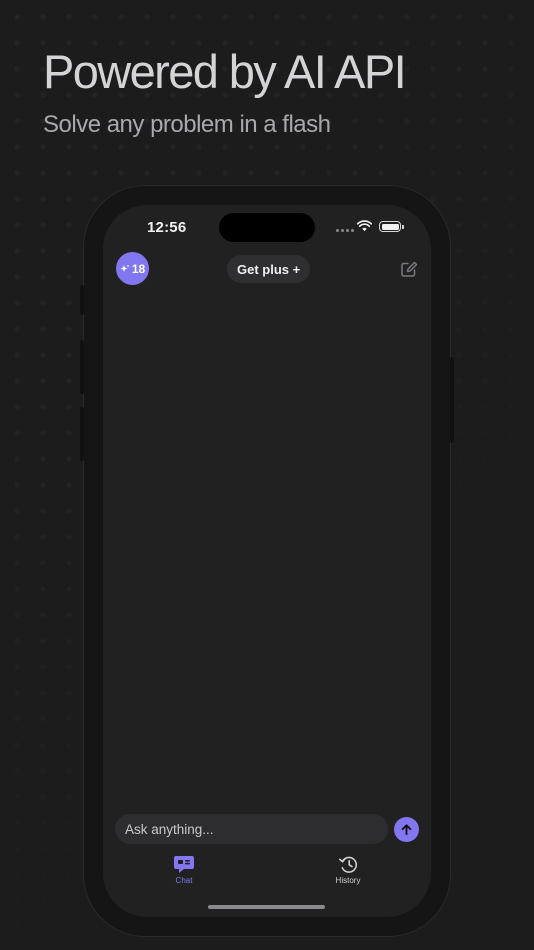 Image resolution: width=534 pixels, height=950 pixels. Describe the element at coordinates (364, 226) in the screenshot. I see `wifi-icon` at that location.